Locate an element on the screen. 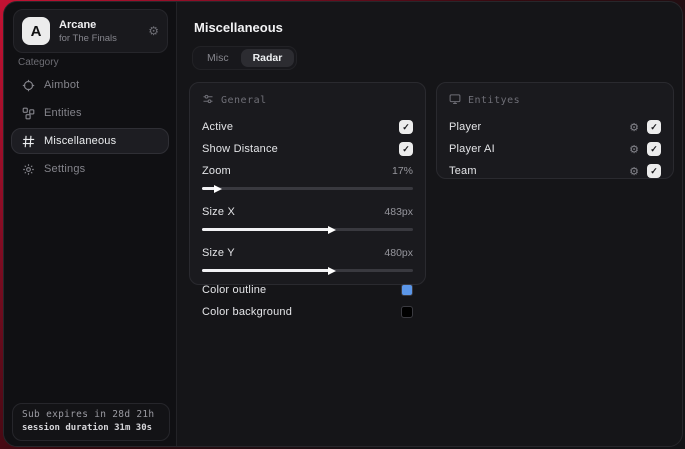 The height and width of the screenshot is (449, 685). zoom-value: 17% is located at coordinates (402, 171).